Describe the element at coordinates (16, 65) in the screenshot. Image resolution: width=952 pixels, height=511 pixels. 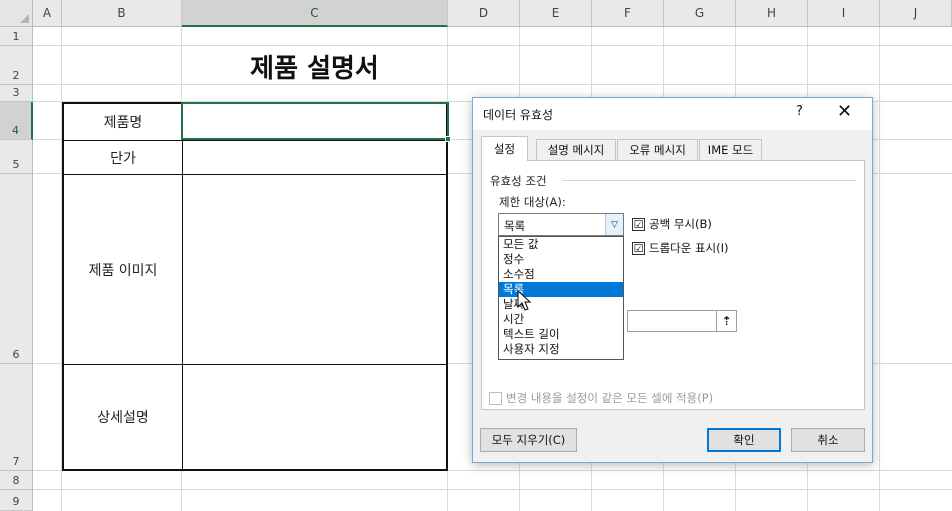
I see `row-header-2: 2` at that location.